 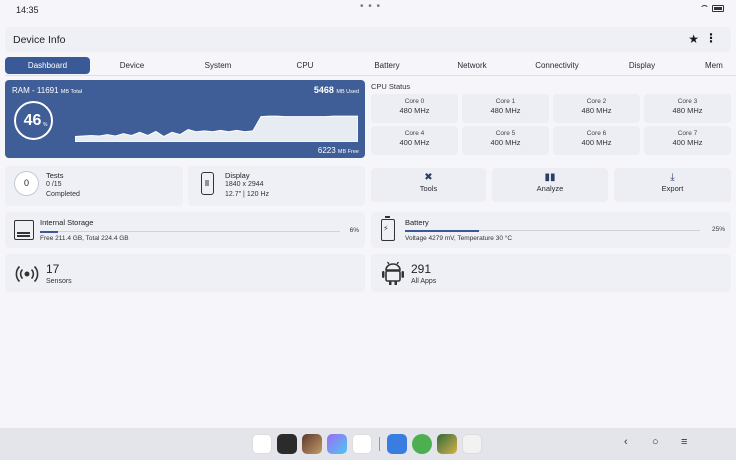 I want to click on ram-usage-area, so click(x=216, y=128).